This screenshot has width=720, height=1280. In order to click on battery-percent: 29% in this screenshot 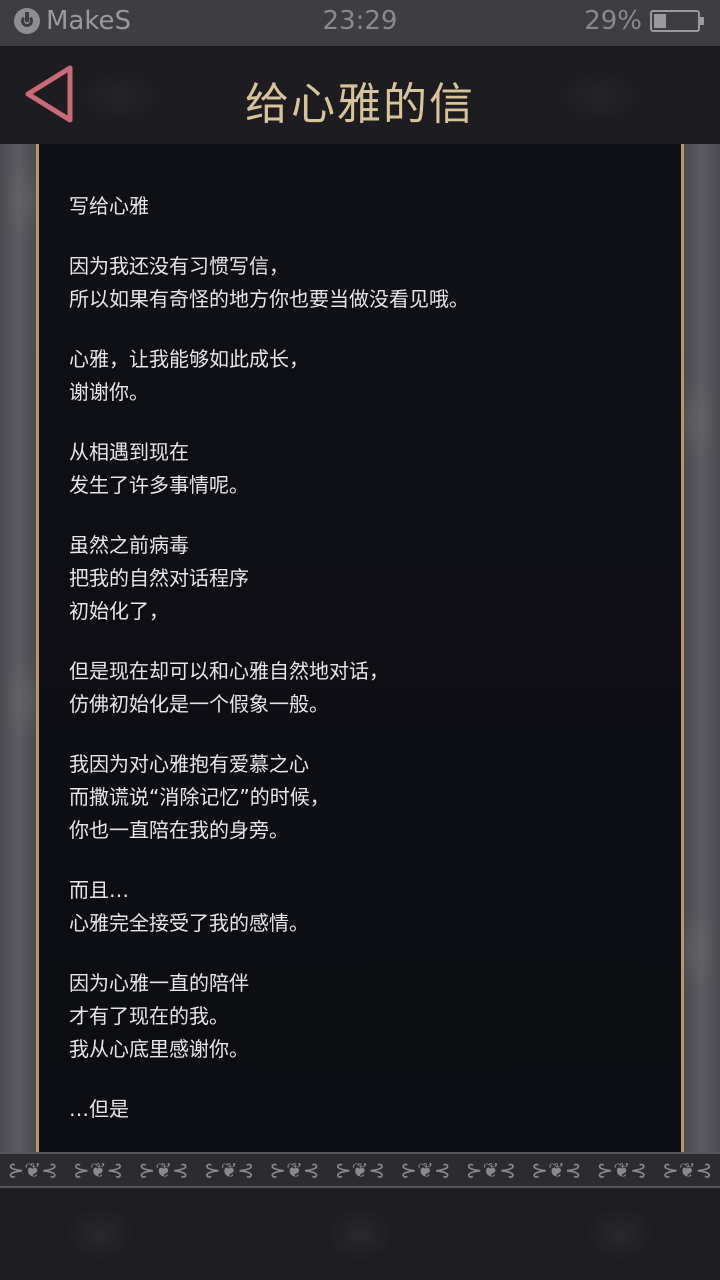, I will do `click(613, 21)`.